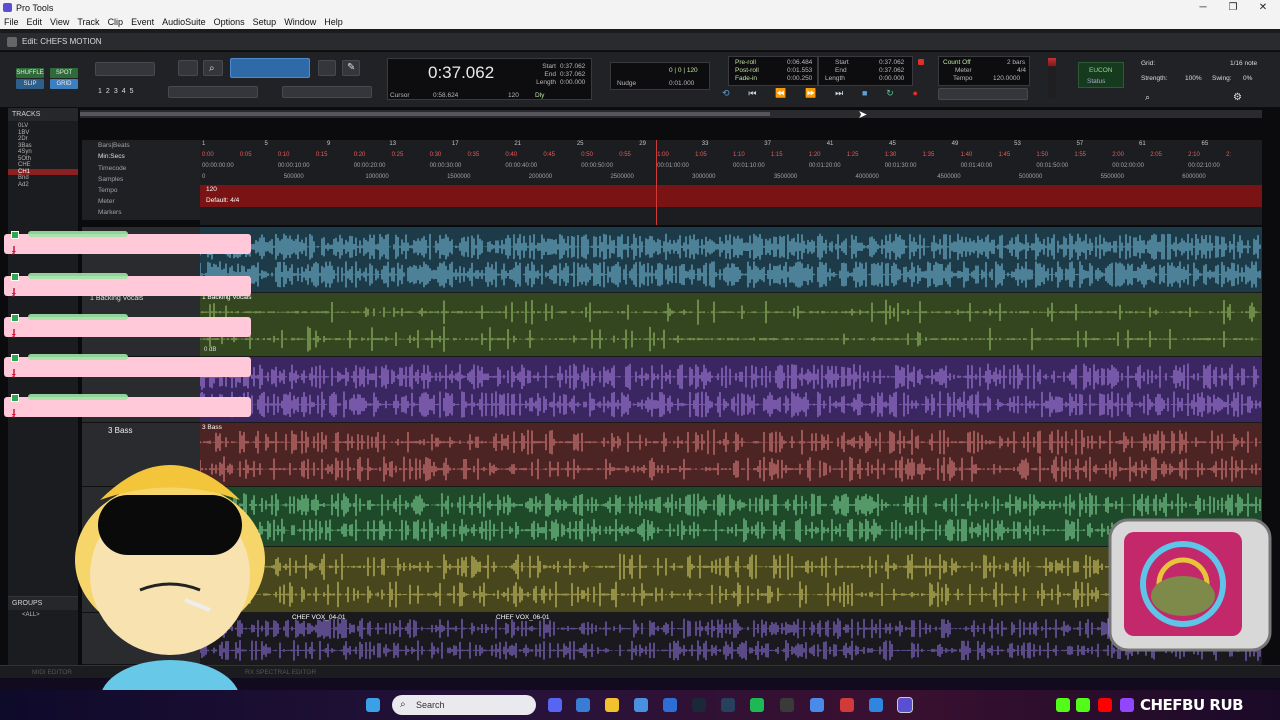  I want to click on magnify-icon: ⌕, so click(213, 68).